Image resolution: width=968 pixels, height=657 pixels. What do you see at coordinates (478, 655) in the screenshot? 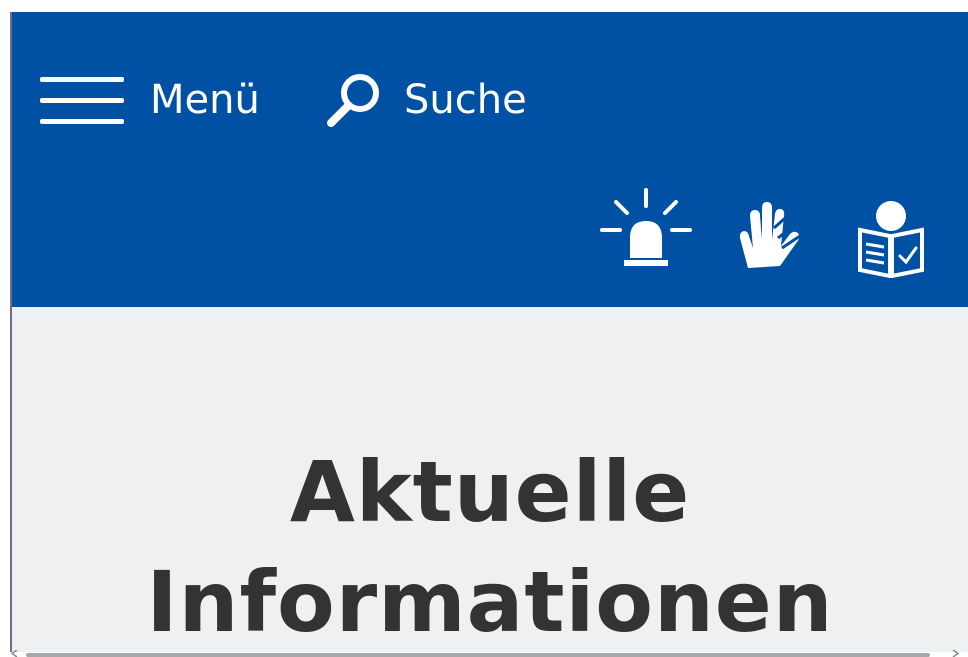
I see `horizontal-scroll-thumb` at bounding box center [478, 655].